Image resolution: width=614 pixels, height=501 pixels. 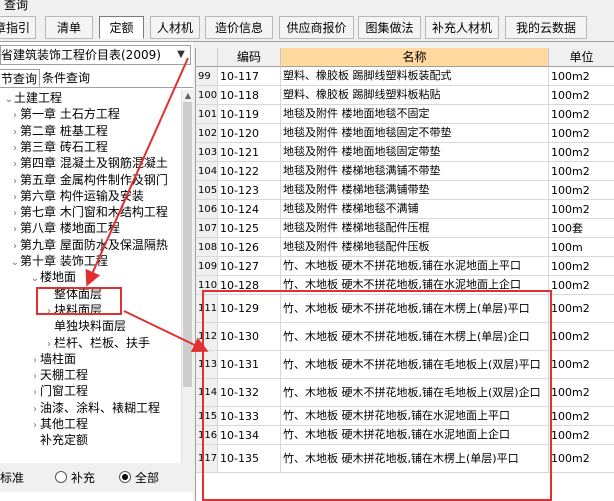 I want to click on radio-all: 全部, so click(x=139, y=477).